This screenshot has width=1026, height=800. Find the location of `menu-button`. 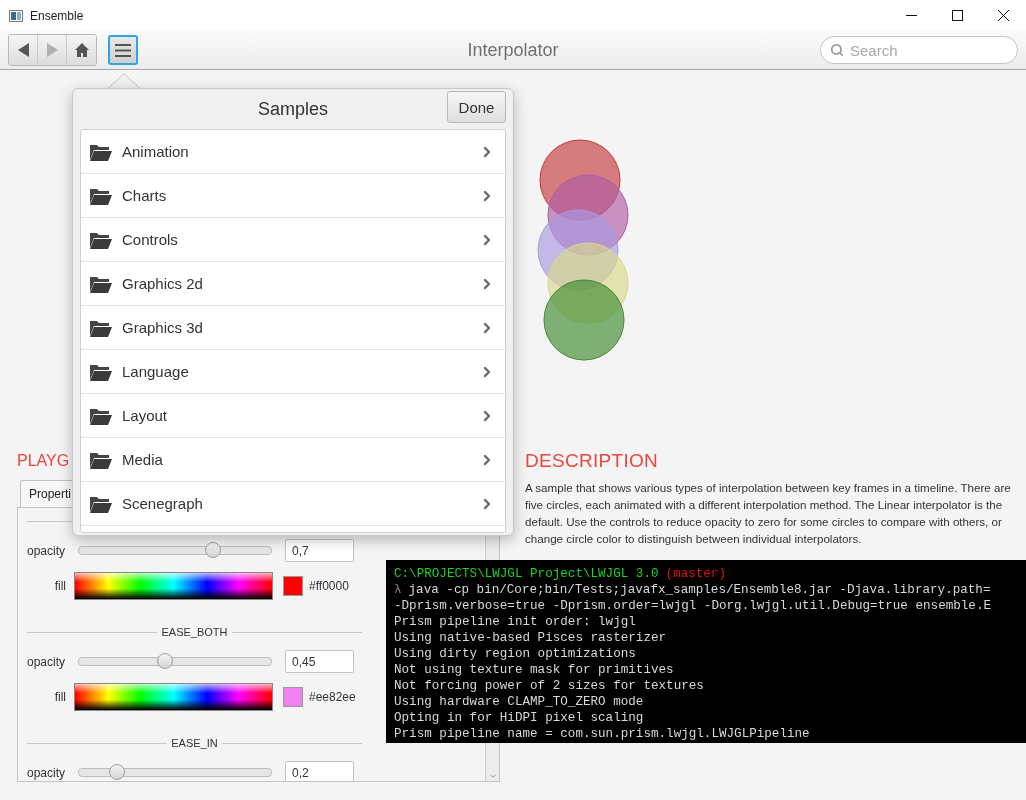

menu-button is located at coordinates (123, 50).